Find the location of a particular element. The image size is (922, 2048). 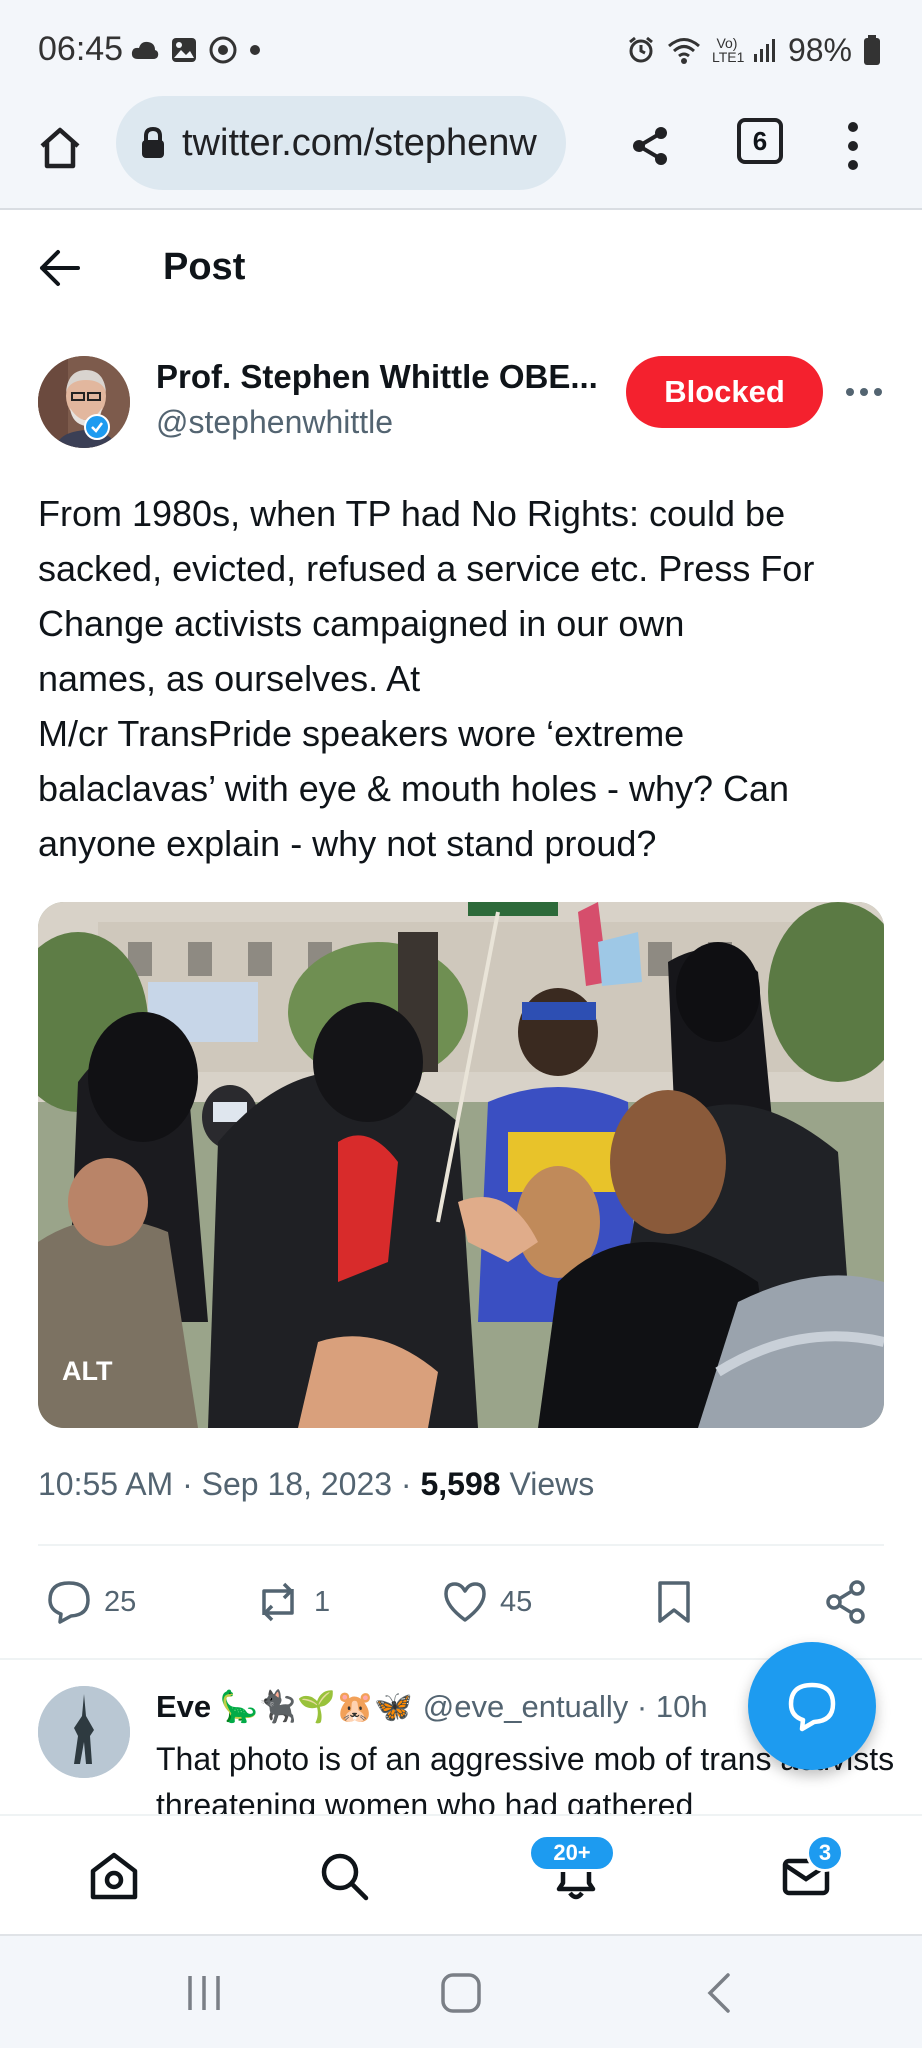

status-notification-icons is located at coordinates (196, 50).